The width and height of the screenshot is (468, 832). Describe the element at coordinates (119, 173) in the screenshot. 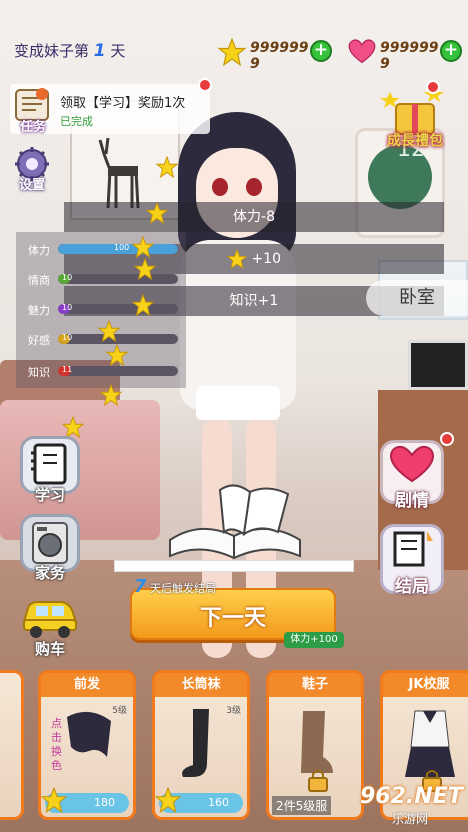

I see `deer-decoration` at that location.